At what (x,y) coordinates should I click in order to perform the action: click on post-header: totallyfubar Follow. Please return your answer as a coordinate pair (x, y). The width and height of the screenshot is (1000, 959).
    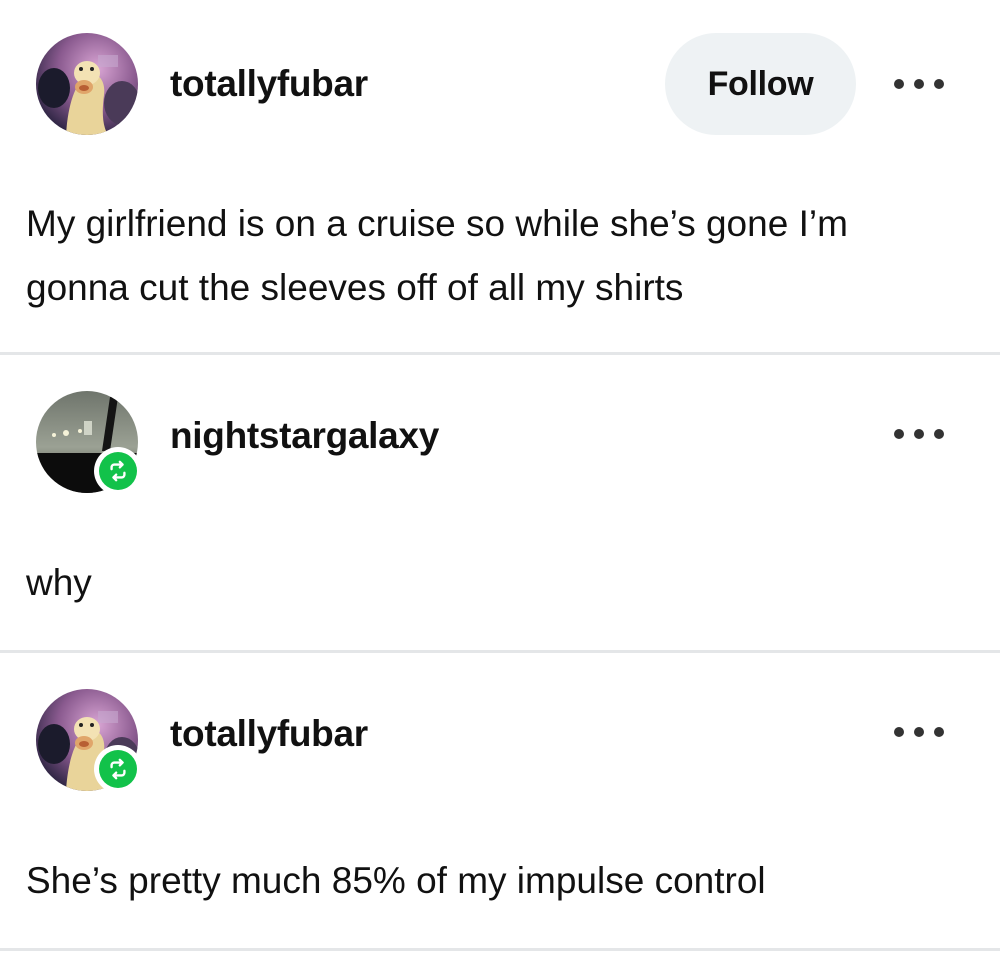
    Looking at the image, I should click on (518, 84).